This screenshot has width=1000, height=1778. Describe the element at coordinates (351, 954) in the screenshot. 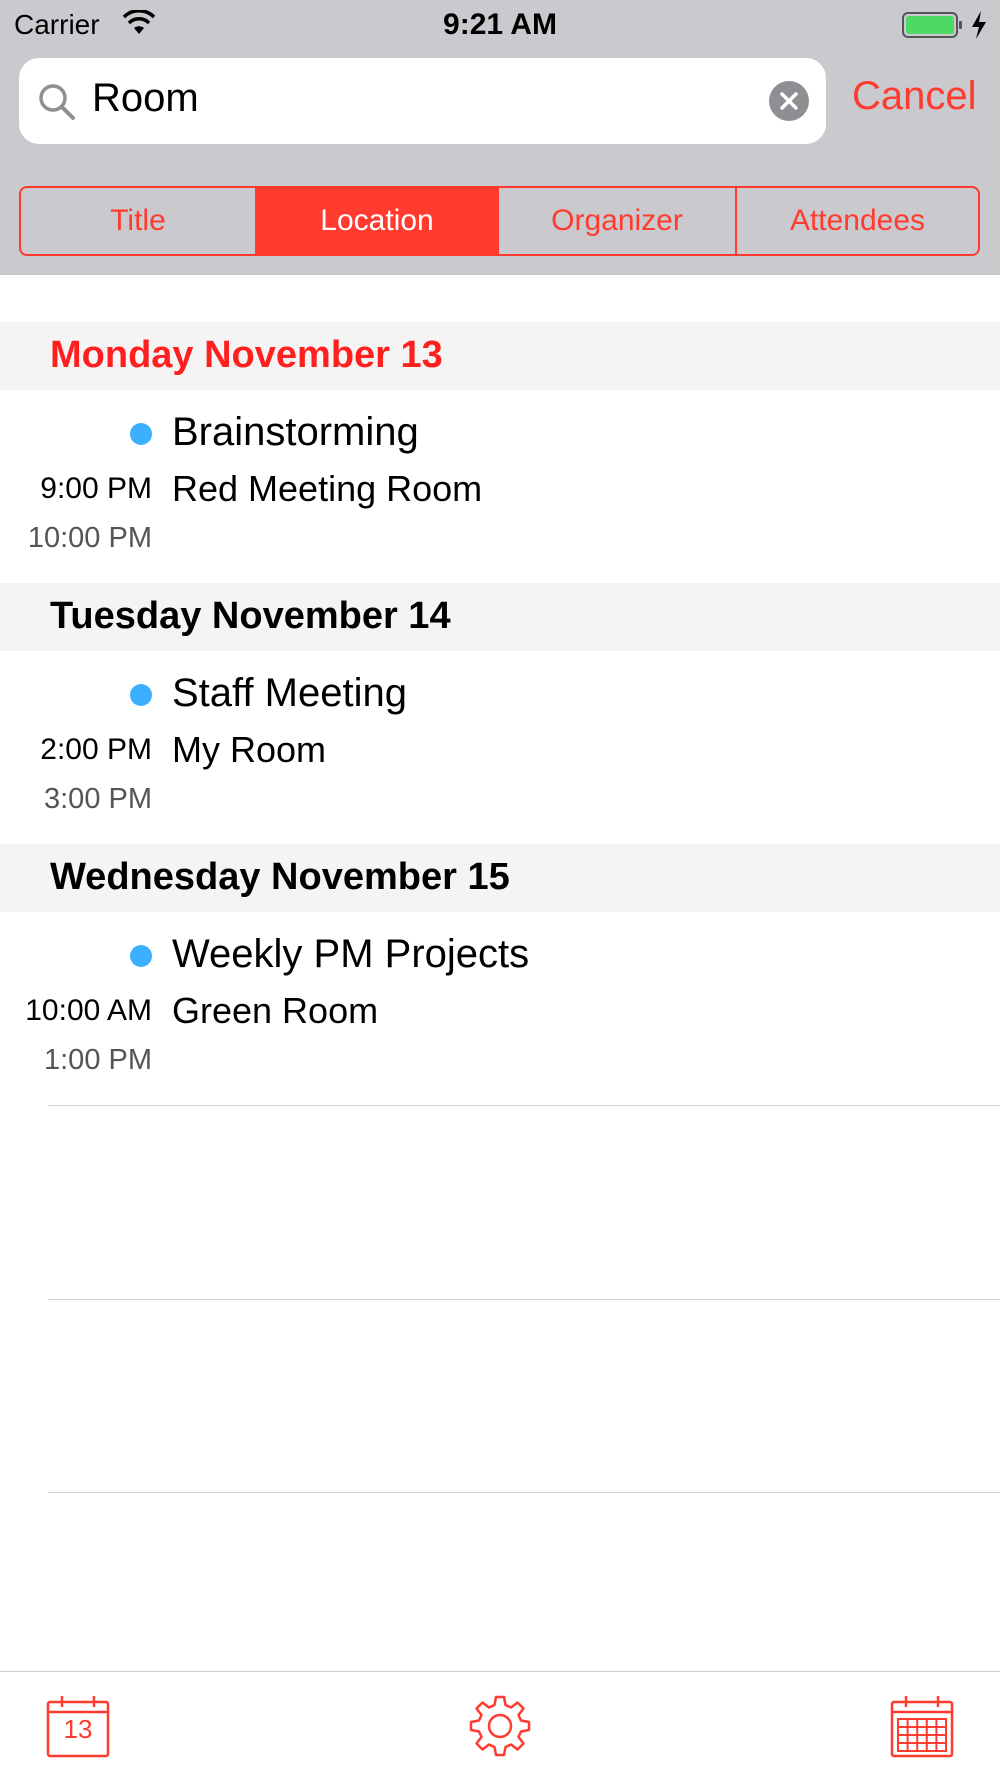

I see `event-title: Weekly PM Projects` at that location.